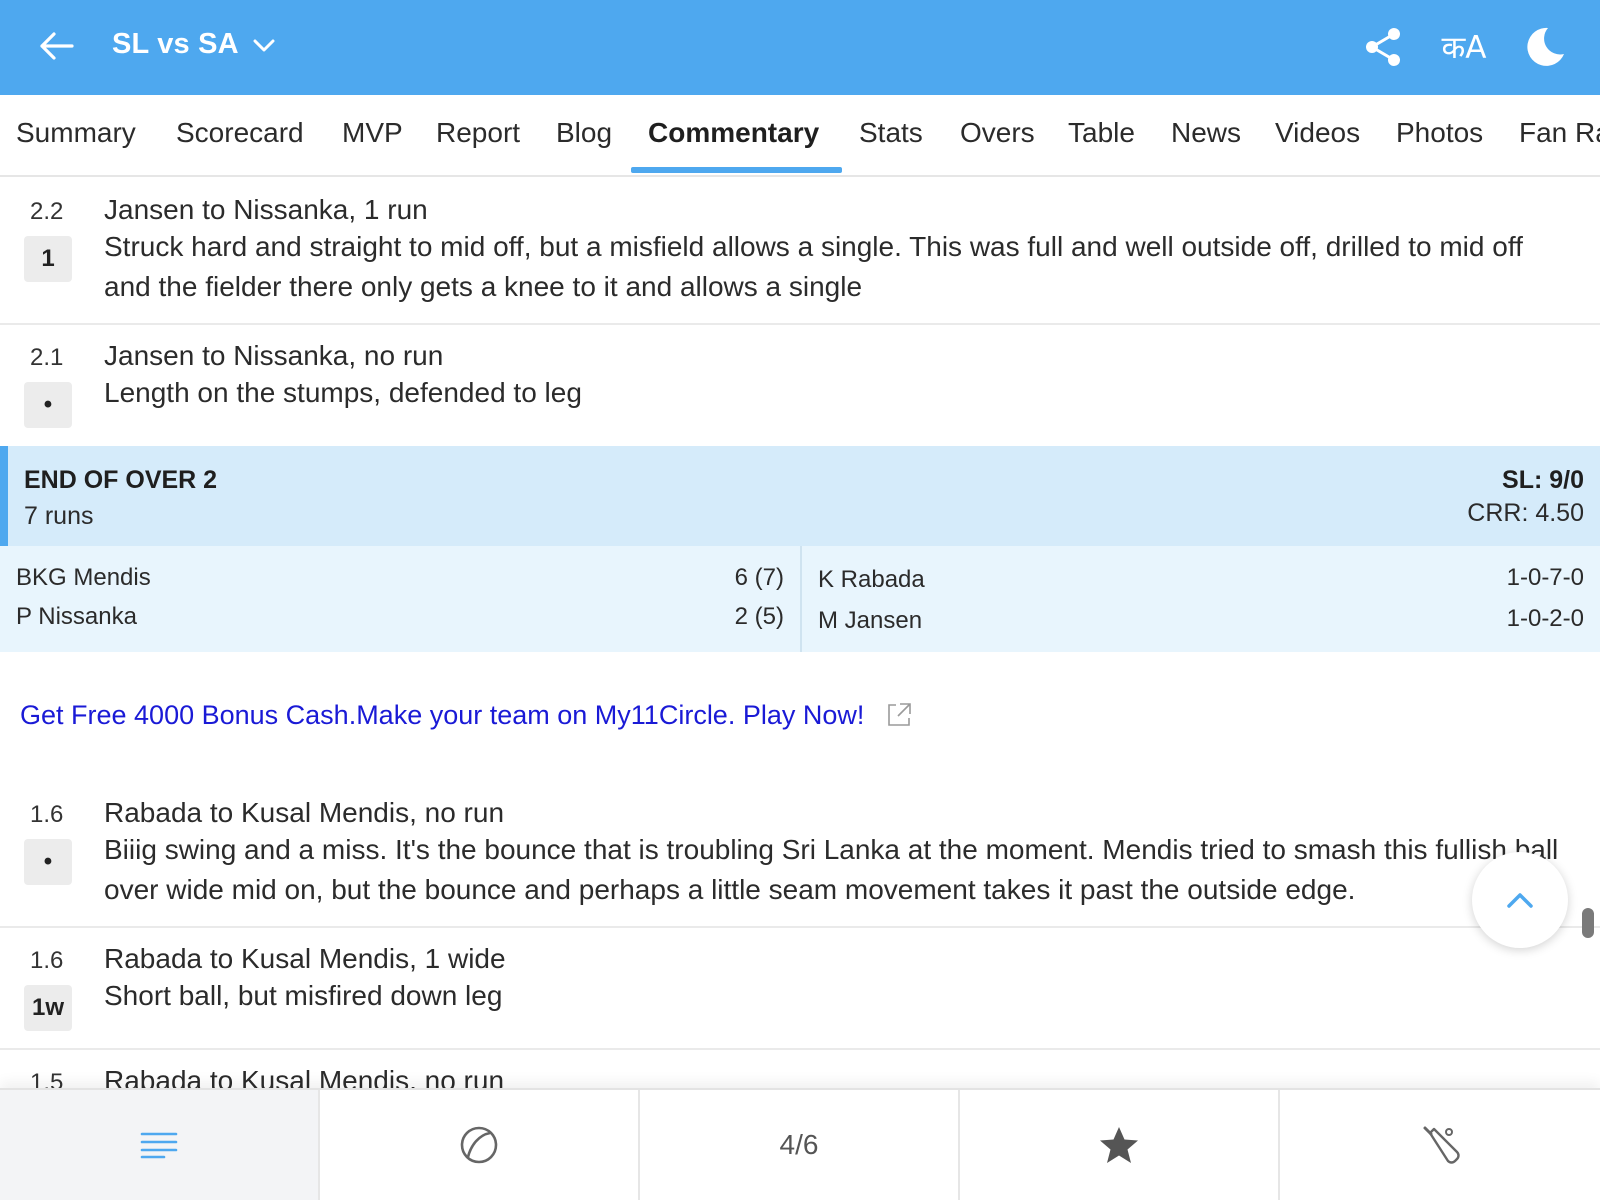 The width and height of the screenshot is (1600, 1200). What do you see at coordinates (83, 577) in the screenshot?
I see `batter-name: BKG Mendis` at bounding box center [83, 577].